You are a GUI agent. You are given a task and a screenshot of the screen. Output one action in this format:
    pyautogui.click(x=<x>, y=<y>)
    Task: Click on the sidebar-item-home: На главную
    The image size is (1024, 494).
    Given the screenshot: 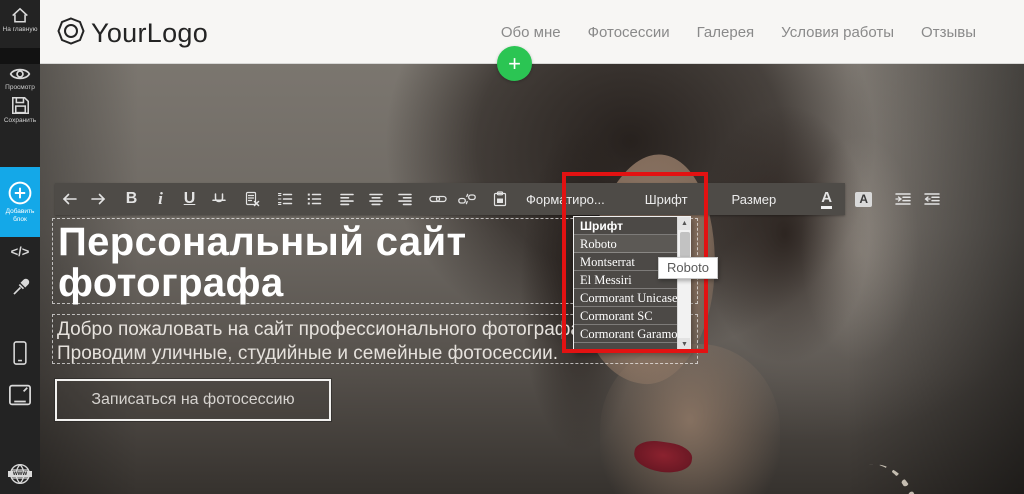 What is the action you would take?
    pyautogui.click(x=20, y=28)
    